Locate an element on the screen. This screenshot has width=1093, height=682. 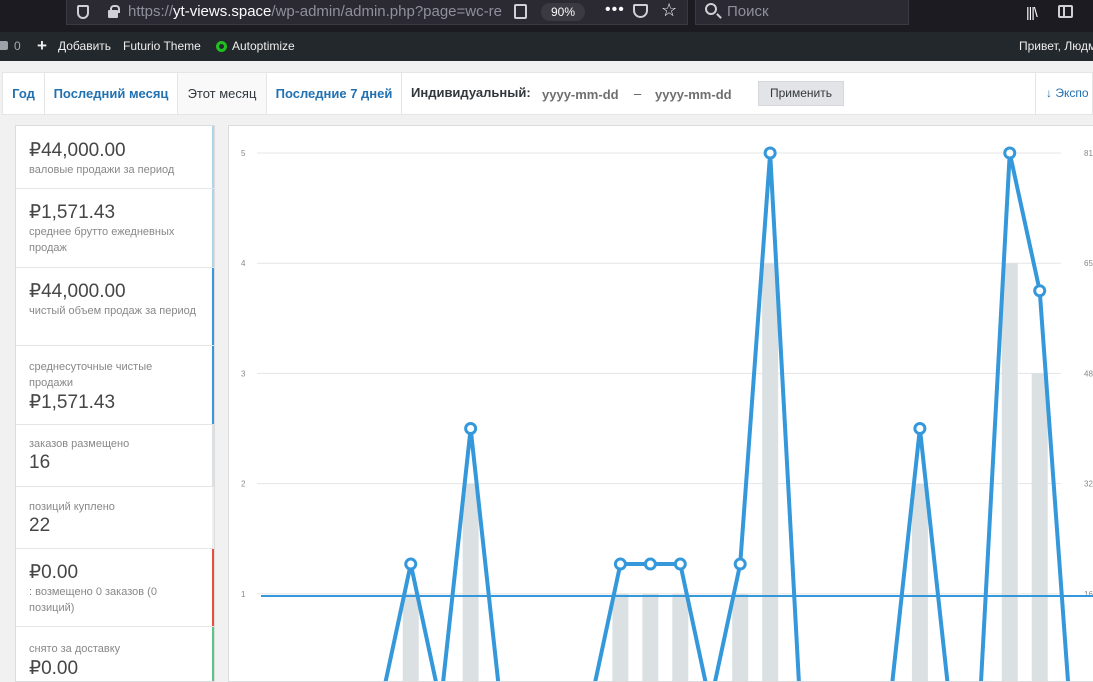
y-tick-label: 4 is located at coordinates (243, 263).